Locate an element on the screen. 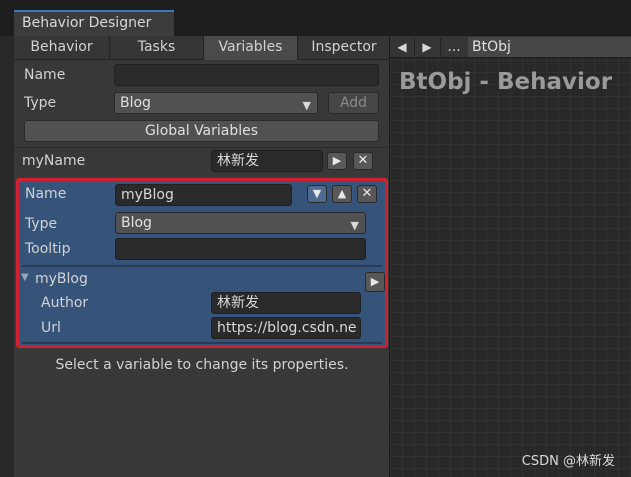  new-variable-type-dropdown: Blog ▼ is located at coordinates (216, 103).